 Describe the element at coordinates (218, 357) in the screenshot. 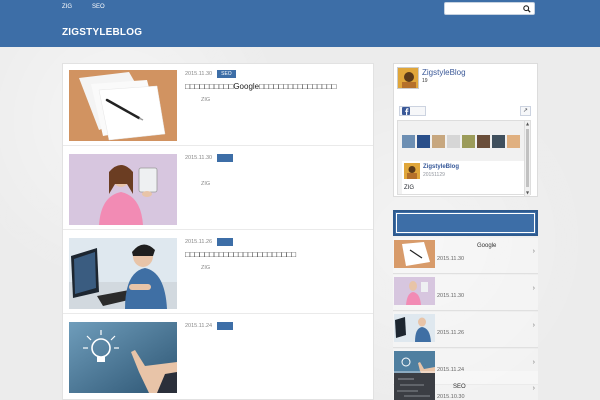

I see `post-card: 2015.11.24` at that location.